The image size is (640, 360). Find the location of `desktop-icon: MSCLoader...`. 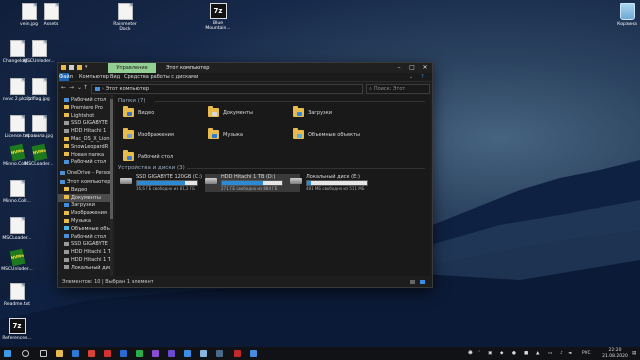

desktop-icon: MSCLoader... is located at coordinates (17, 229).